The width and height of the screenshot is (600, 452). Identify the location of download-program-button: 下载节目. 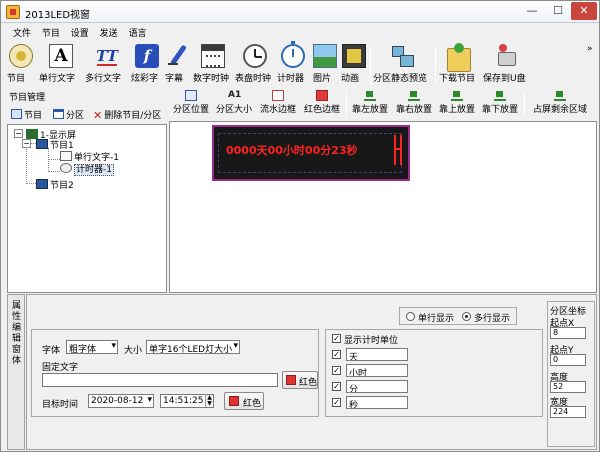
(459, 64).